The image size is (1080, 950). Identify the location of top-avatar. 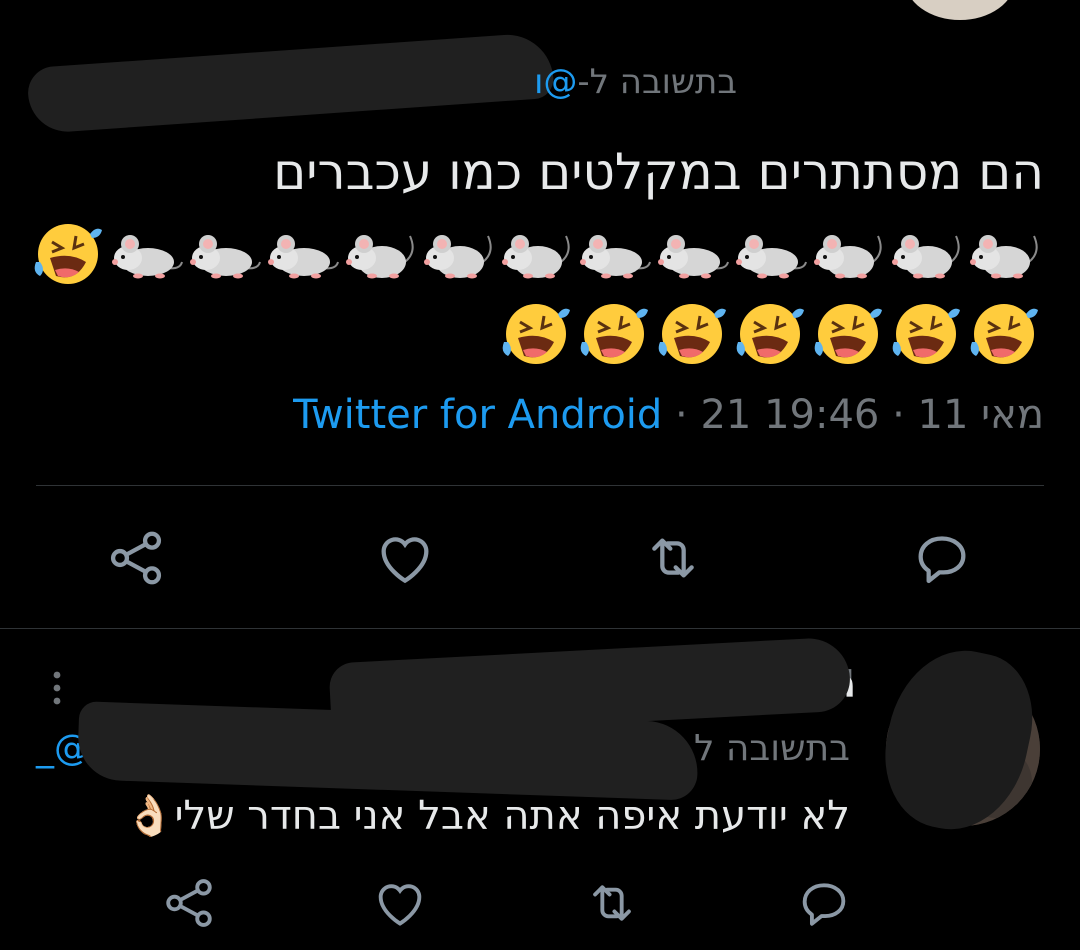
(960, 10).